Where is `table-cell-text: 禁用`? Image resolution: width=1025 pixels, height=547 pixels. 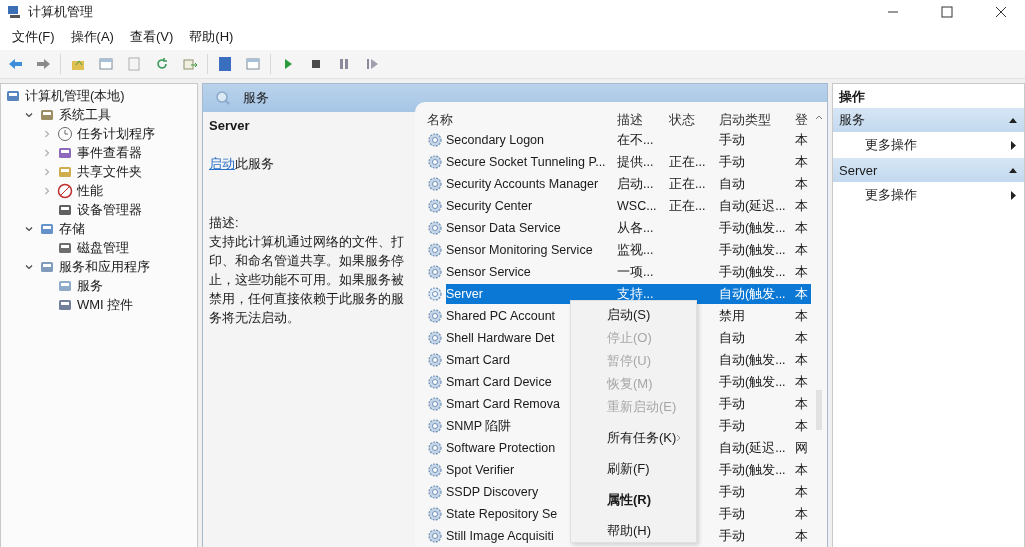 table-cell-text: 禁用 is located at coordinates (732, 316).